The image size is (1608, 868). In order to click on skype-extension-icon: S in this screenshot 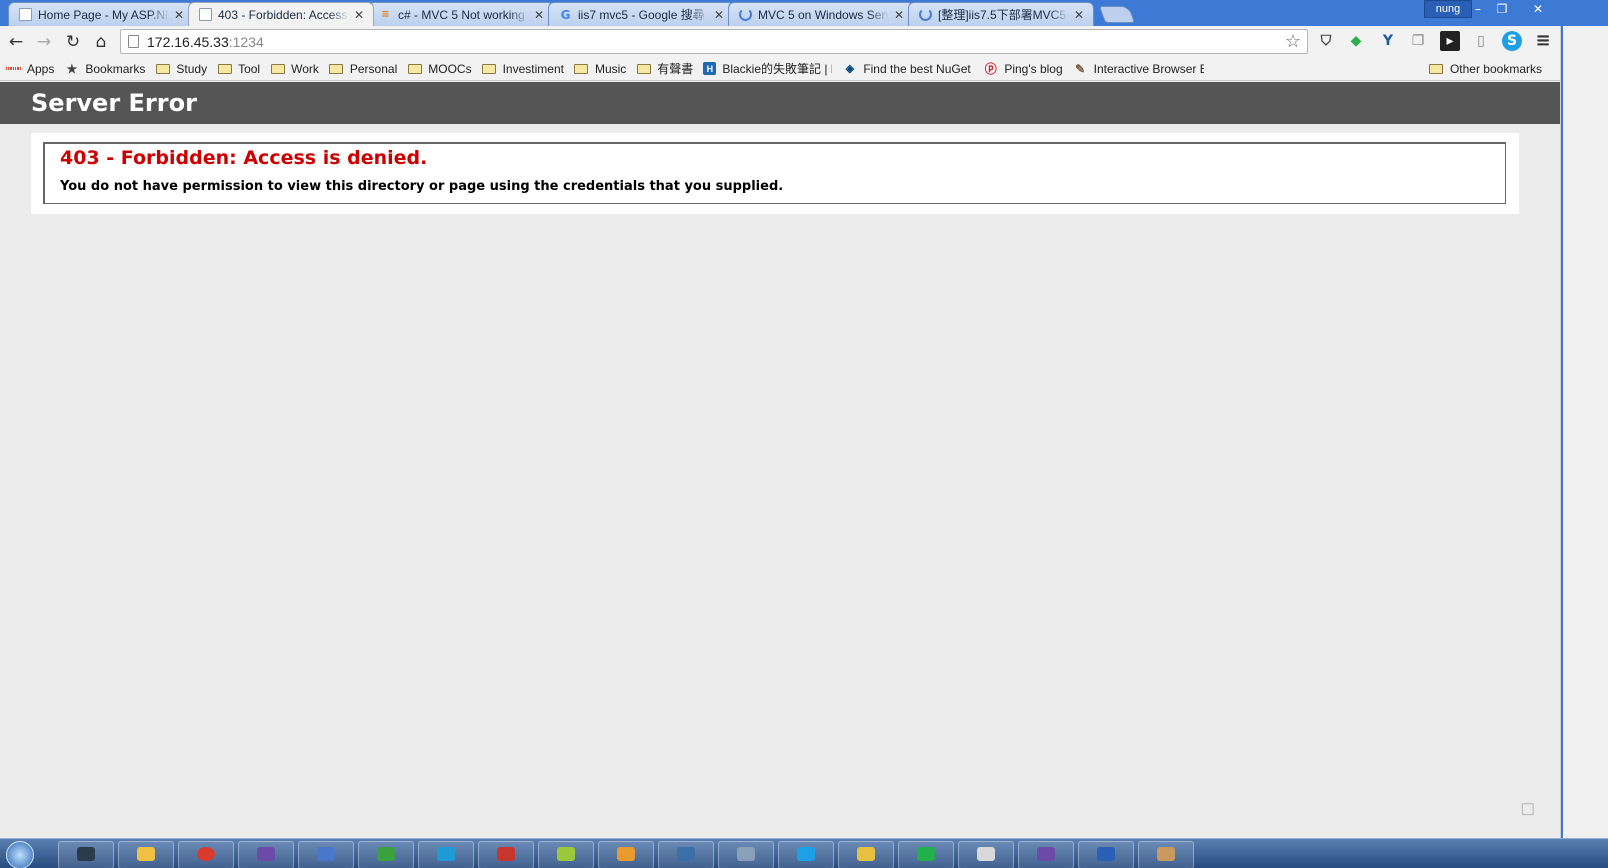, I will do `click(1512, 41)`.